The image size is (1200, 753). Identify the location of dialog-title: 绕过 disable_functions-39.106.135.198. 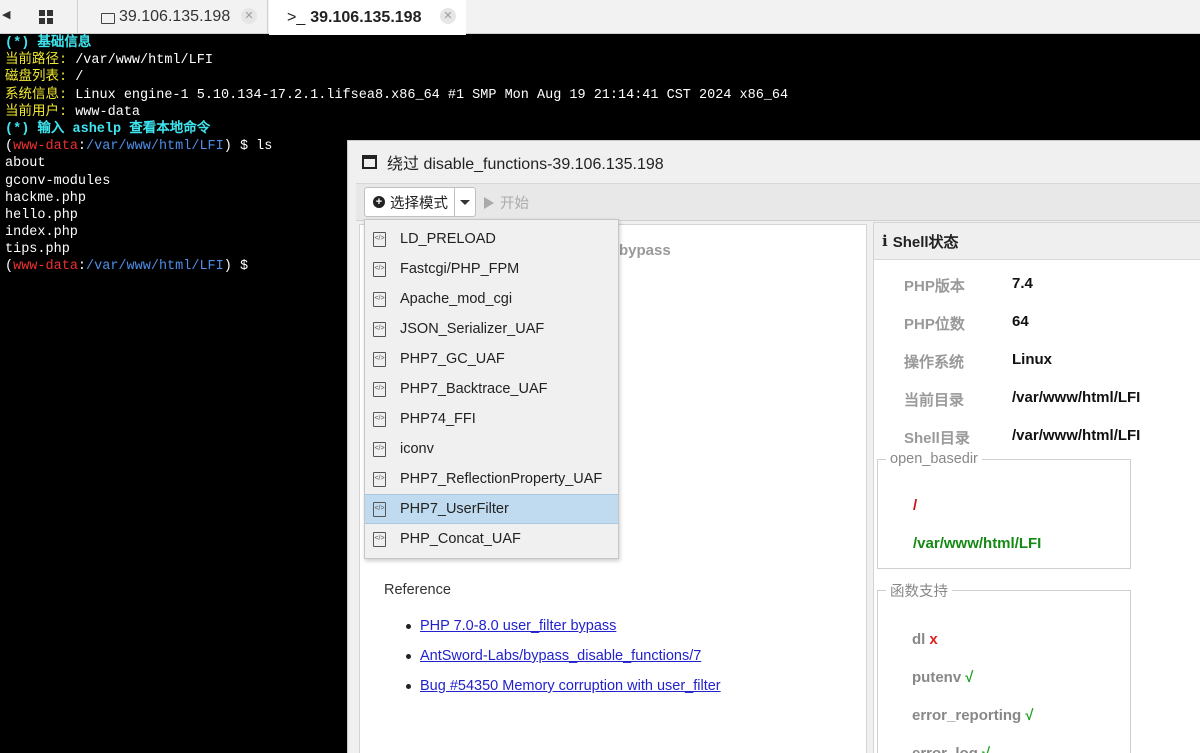
(525, 164).